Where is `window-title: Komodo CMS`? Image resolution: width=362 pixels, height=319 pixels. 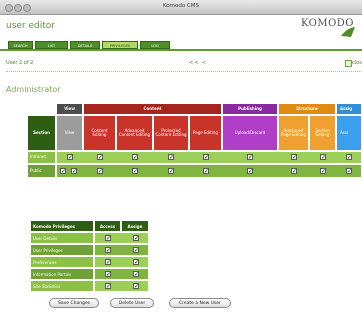
window-title: Komodo CMS is located at coordinates (181, 6).